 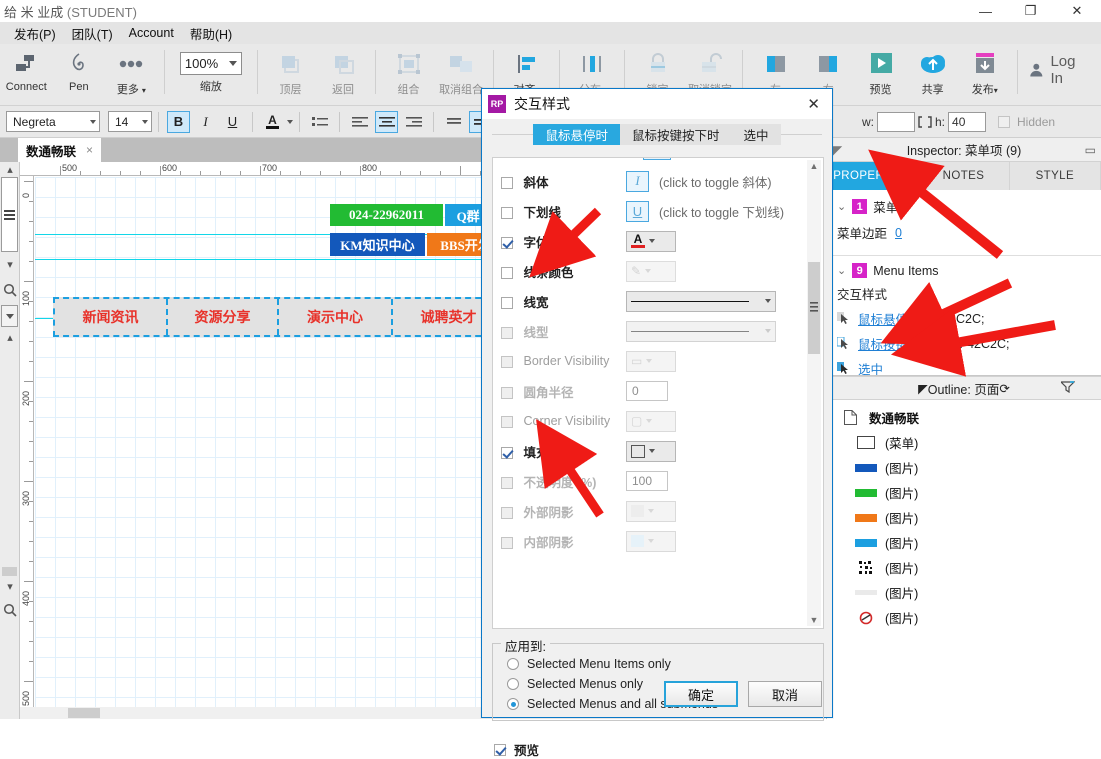 I want to click on scroll-down-icon: ▾, so click(x=10, y=264).